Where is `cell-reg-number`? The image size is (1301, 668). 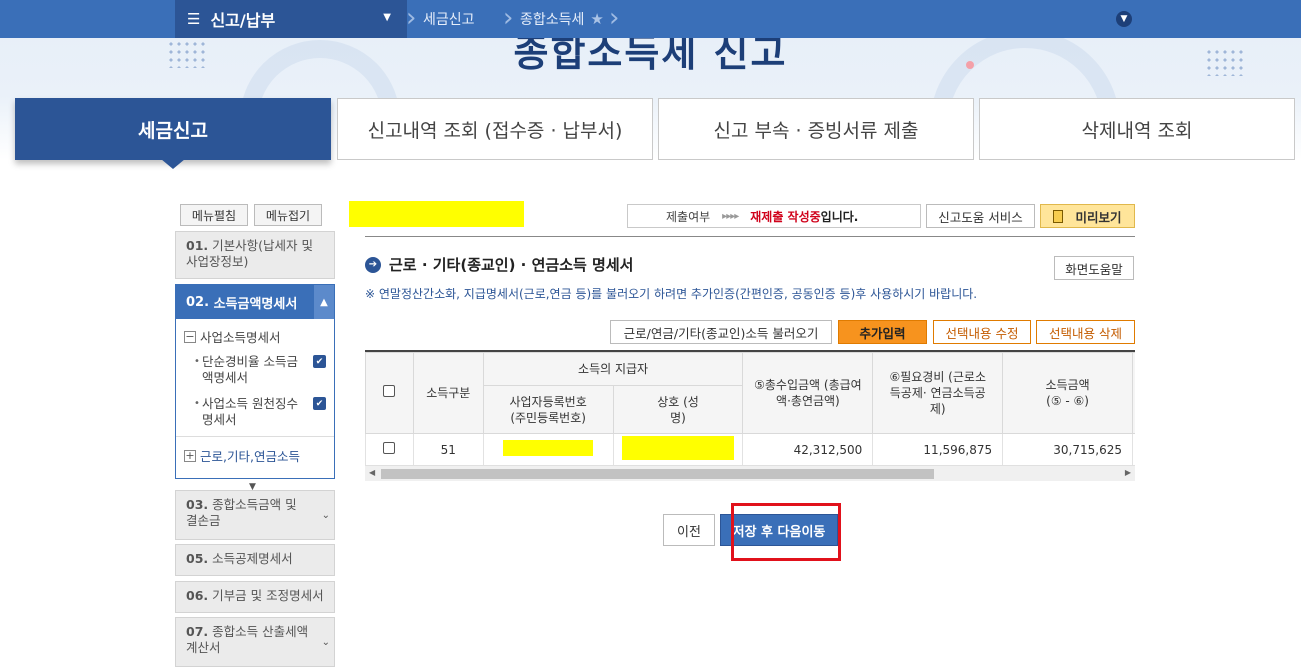
cell-reg-number is located at coordinates (548, 449).